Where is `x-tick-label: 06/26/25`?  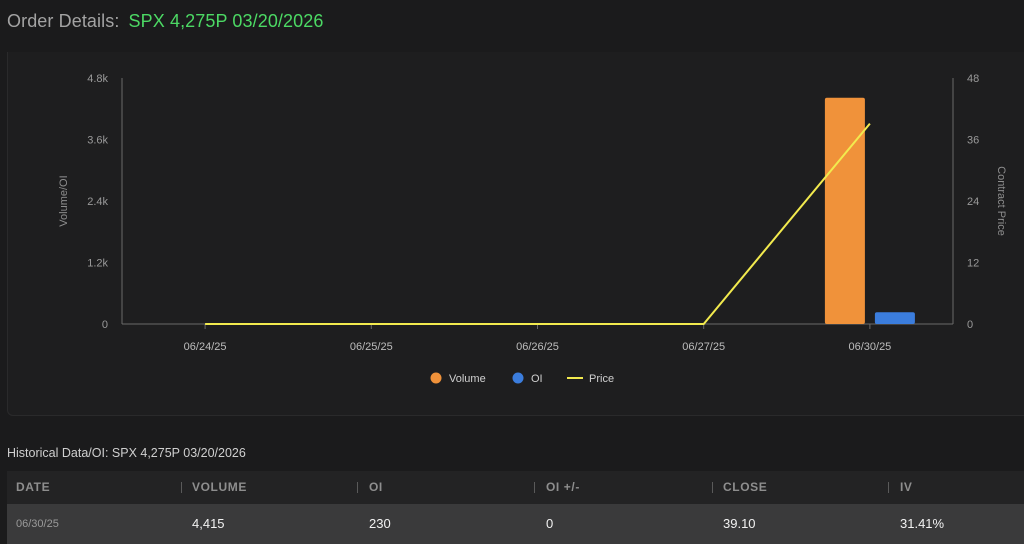 x-tick-label: 06/26/25 is located at coordinates (537, 347).